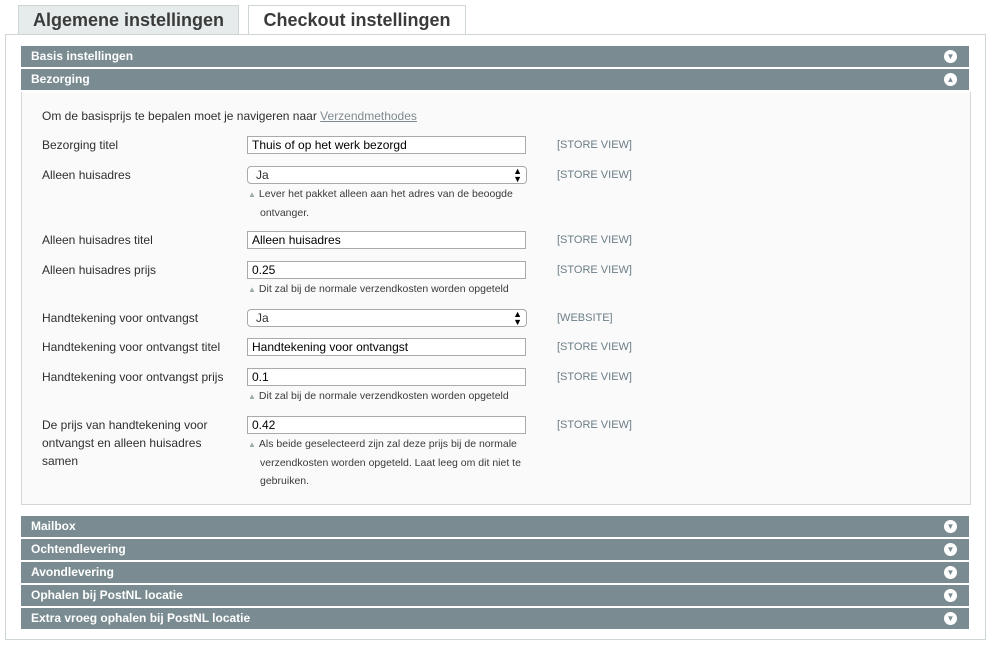  What do you see at coordinates (387, 318) in the screenshot?
I see `handtekening-select: Ja ▲ ▼` at bounding box center [387, 318].